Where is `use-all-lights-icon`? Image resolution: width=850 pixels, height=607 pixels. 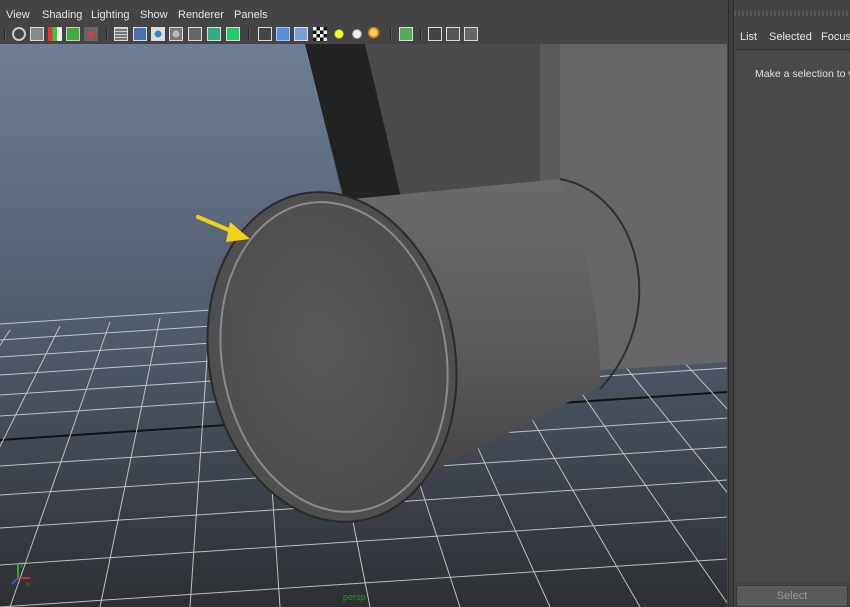 use-all-lights-icon is located at coordinates (339, 34).